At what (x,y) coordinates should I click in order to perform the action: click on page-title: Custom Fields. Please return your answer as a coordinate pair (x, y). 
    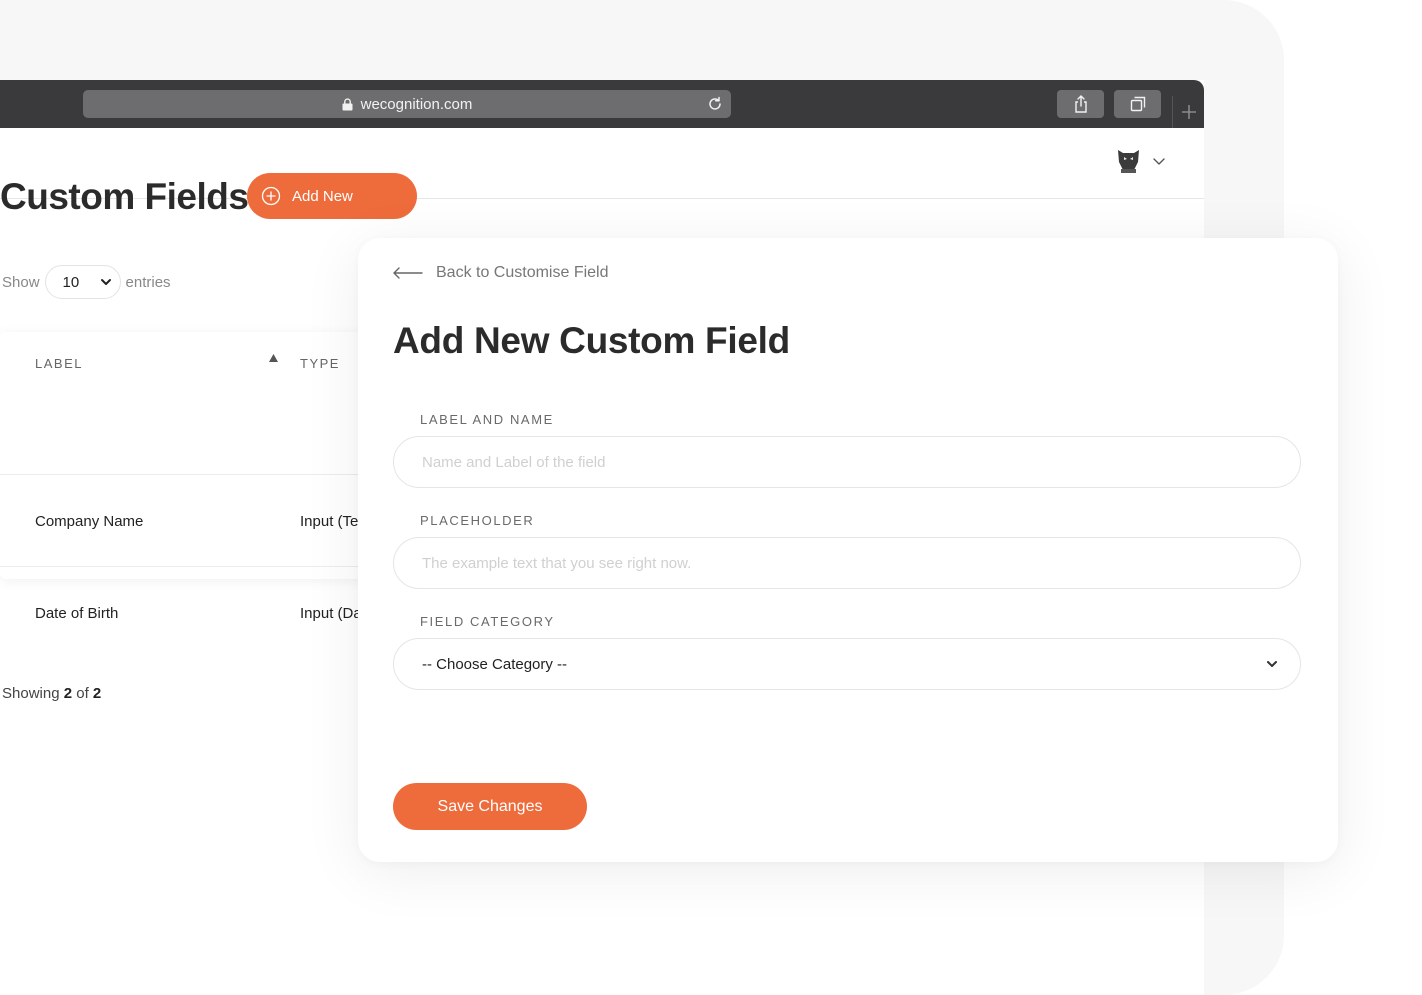
    Looking at the image, I should click on (124, 196).